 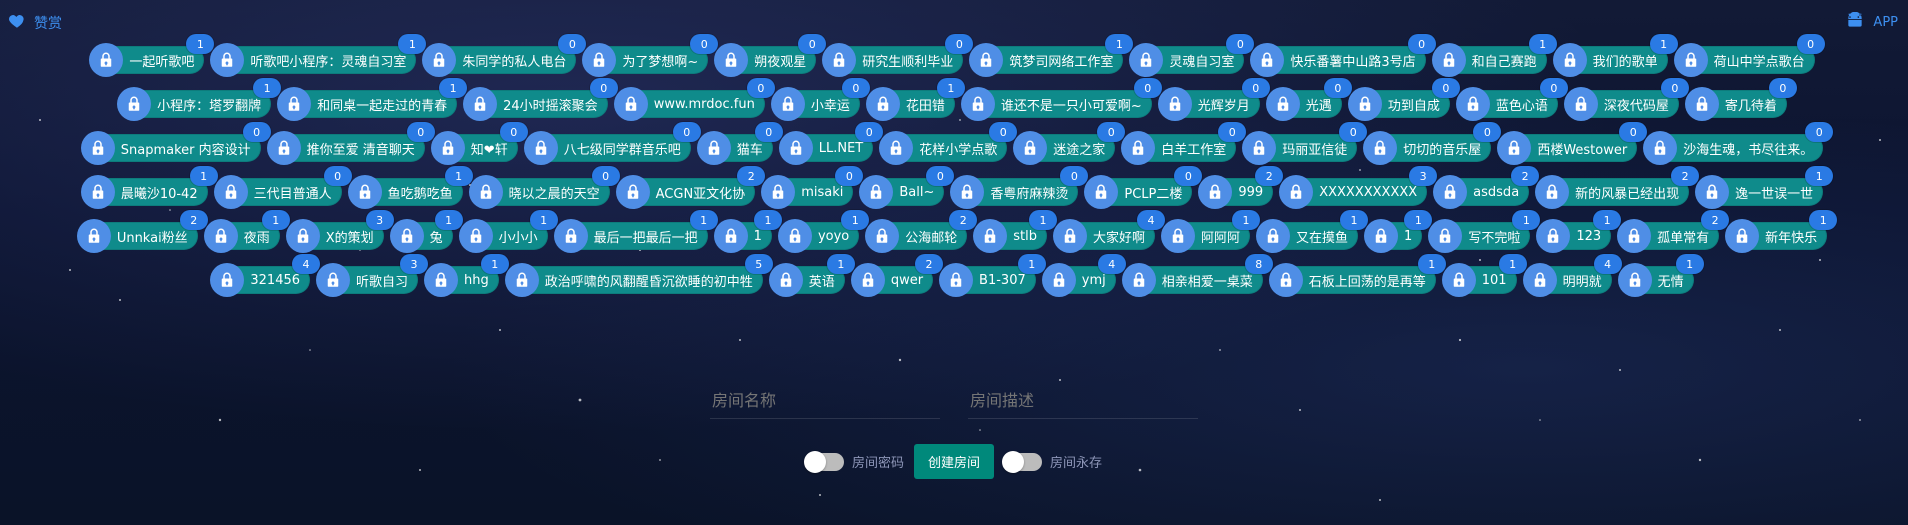 I want to click on room-item: asdsda 2, so click(x=1486, y=187).